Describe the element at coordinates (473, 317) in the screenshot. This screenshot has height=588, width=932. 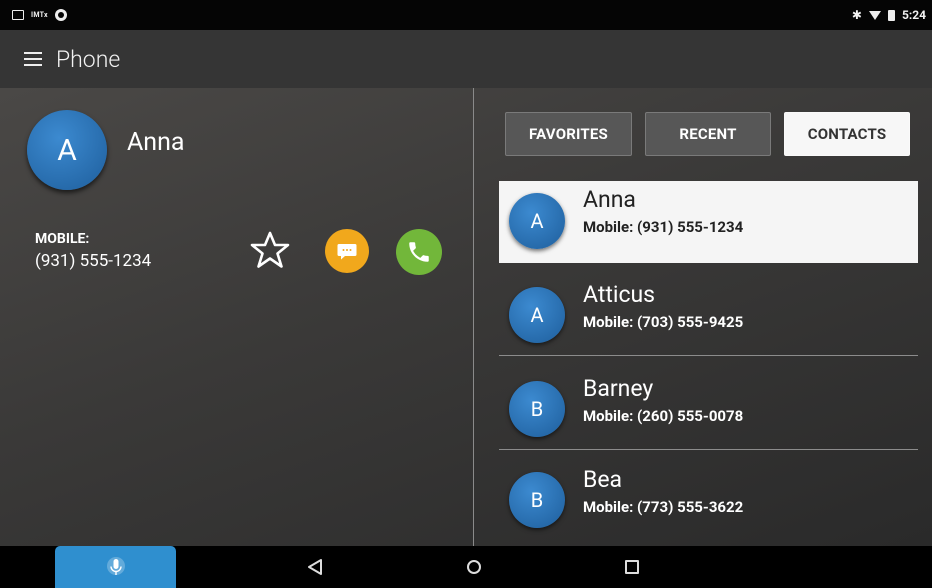
I see `pane-divider` at that location.